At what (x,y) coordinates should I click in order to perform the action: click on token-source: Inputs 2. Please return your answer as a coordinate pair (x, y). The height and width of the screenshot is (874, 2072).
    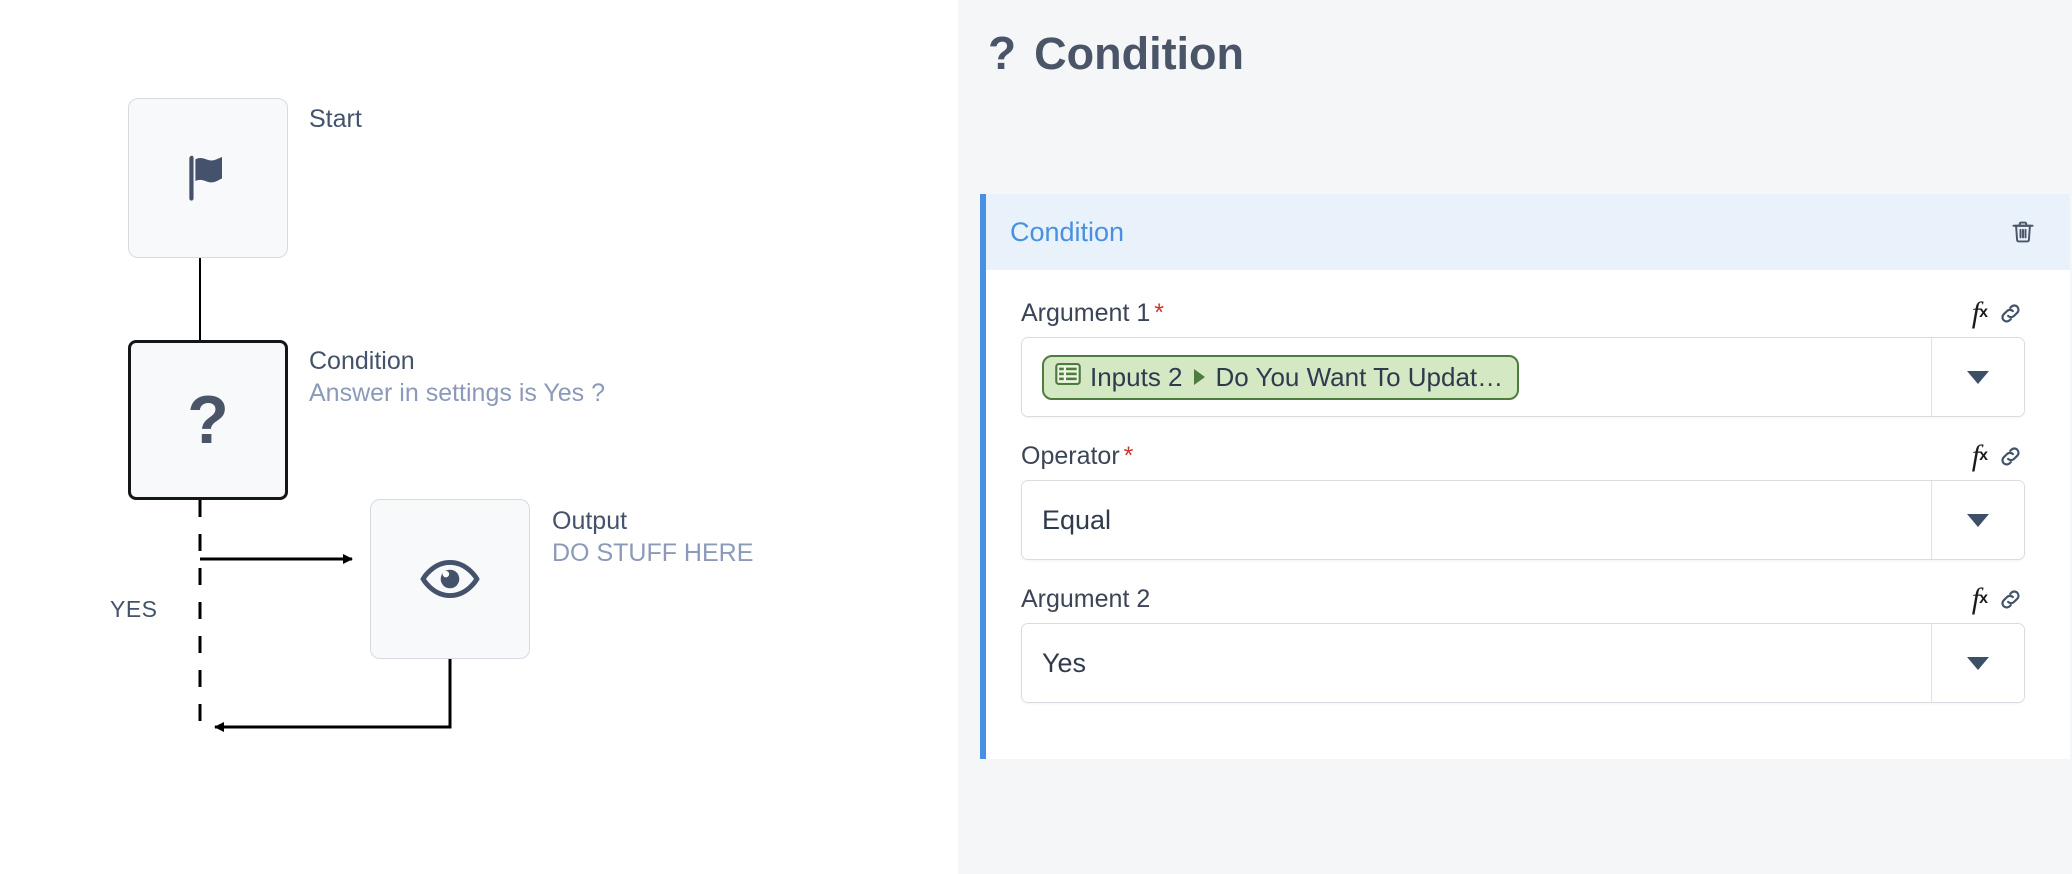
    Looking at the image, I should click on (1136, 376).